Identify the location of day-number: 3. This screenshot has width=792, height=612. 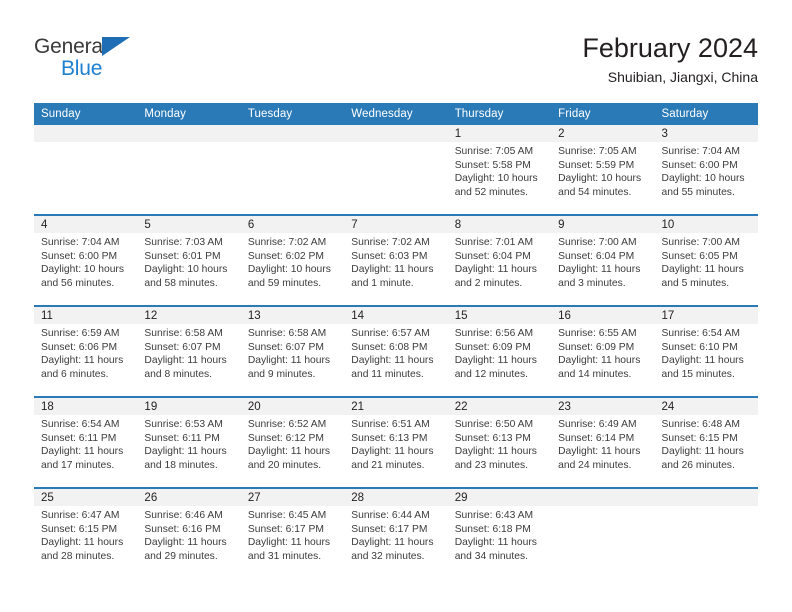
(706, 133).